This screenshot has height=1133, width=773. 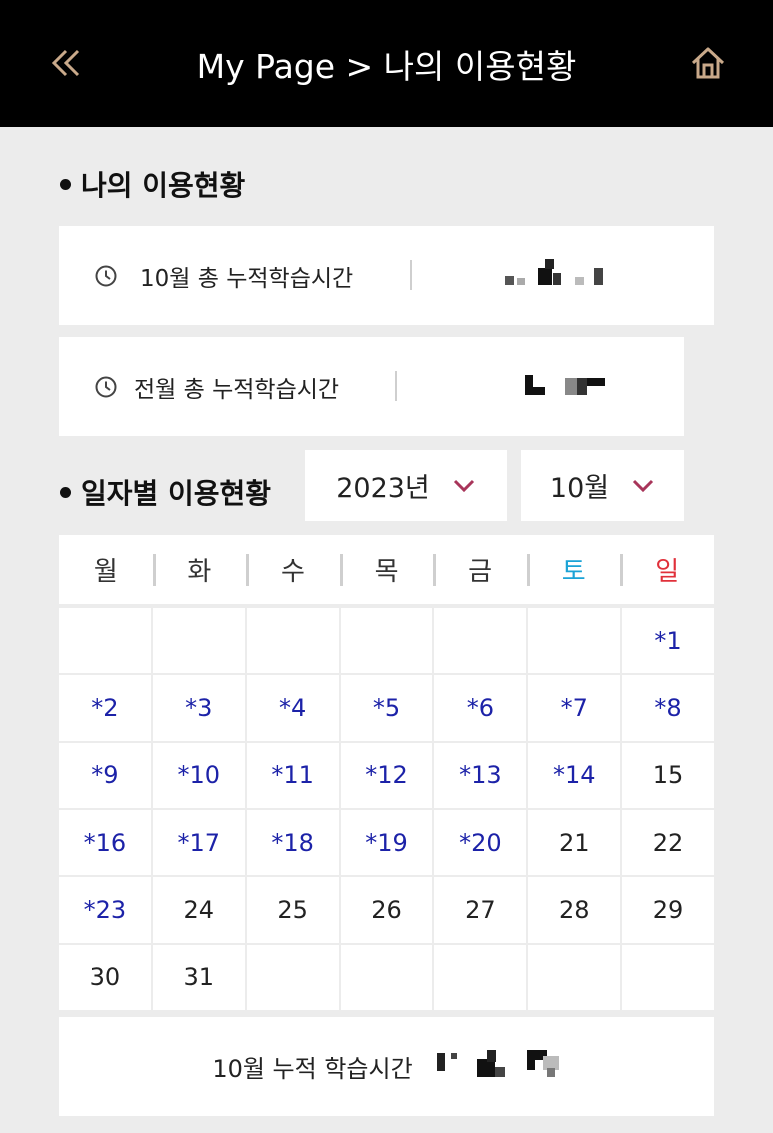 I want to click on calendar-day-cell: *20, so click(x=480, y=843).